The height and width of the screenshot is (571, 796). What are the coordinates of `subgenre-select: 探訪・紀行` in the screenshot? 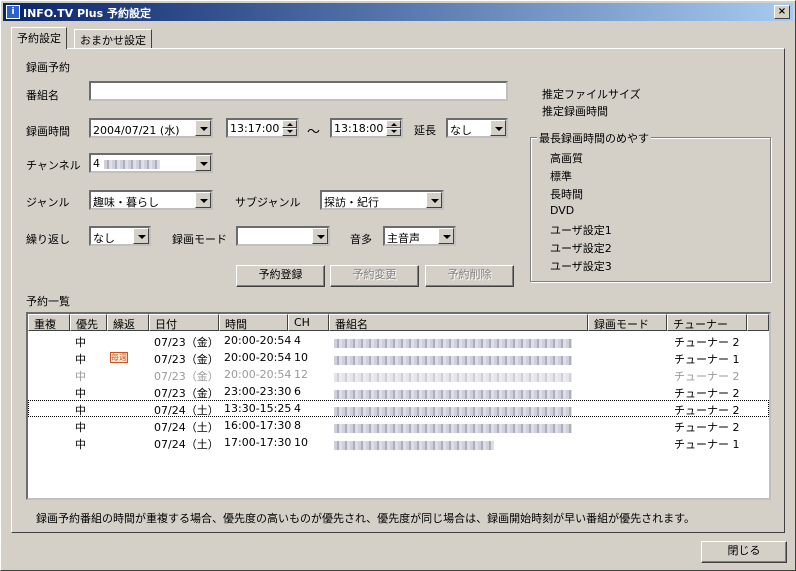 It's located at (382, 200).